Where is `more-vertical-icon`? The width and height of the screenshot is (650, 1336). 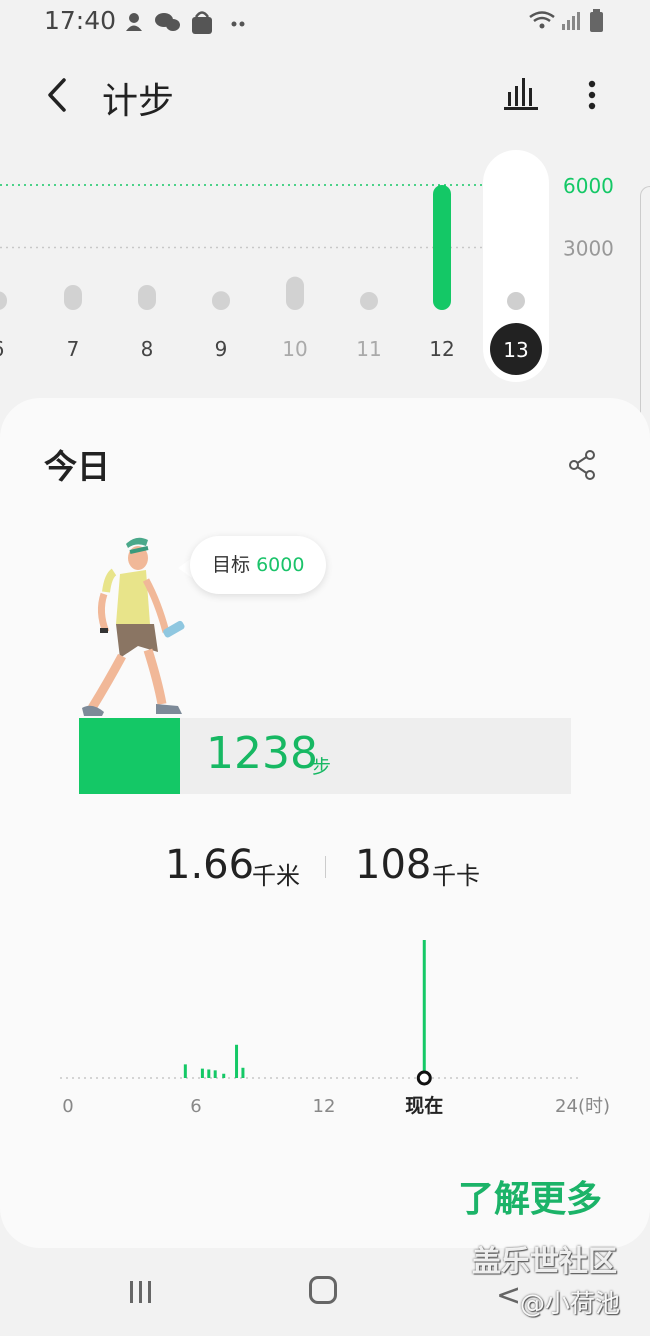
more-vertical-icon is located at coordinates (592, 95).